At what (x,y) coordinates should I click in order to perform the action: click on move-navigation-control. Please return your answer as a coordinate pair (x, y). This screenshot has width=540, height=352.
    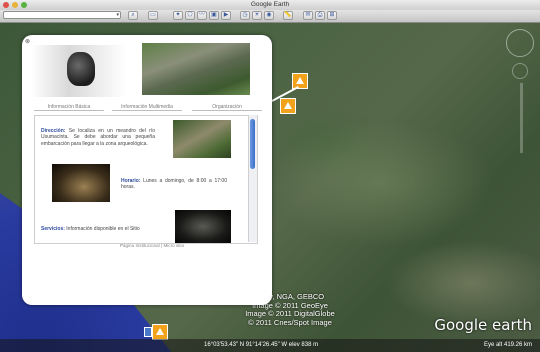
    Looking at the image, I should click on (520, 71).